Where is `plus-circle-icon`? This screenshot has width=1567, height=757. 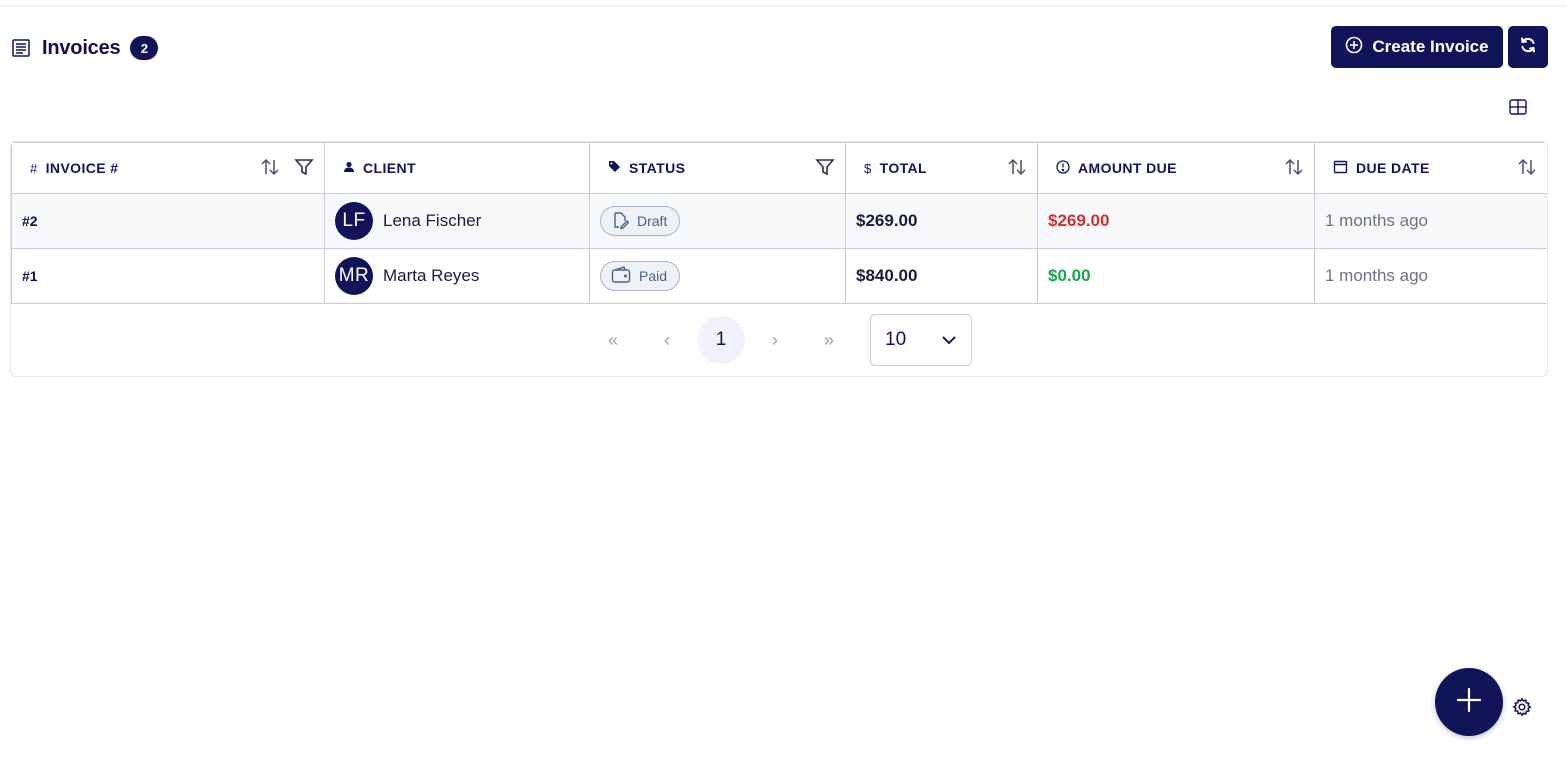 plus-circle-icon is located at coordinates (1354, 47).